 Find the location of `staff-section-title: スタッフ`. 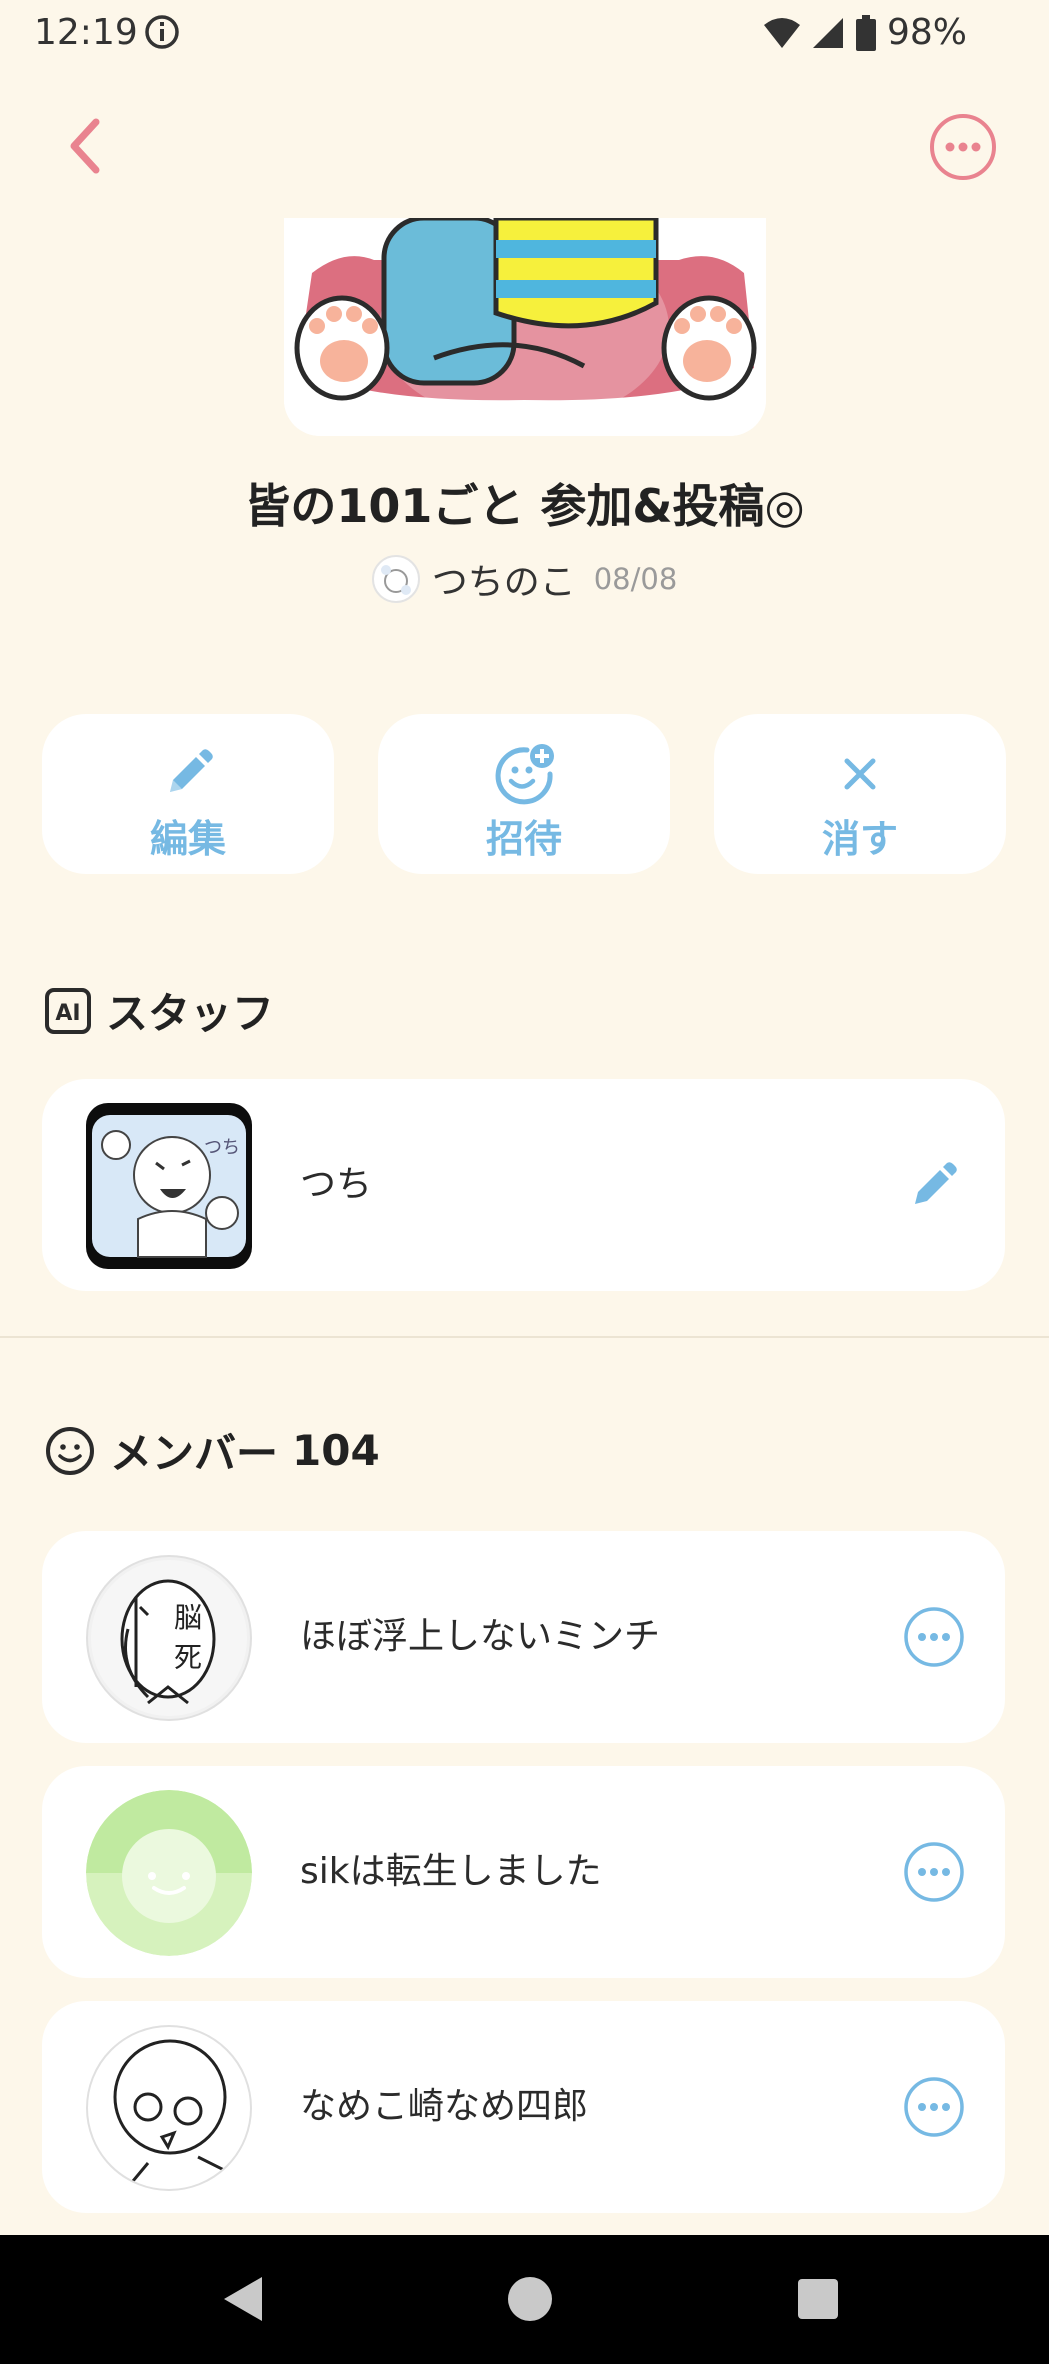

staff-section-title: スタッフ is located at coordinates (190, 1013).